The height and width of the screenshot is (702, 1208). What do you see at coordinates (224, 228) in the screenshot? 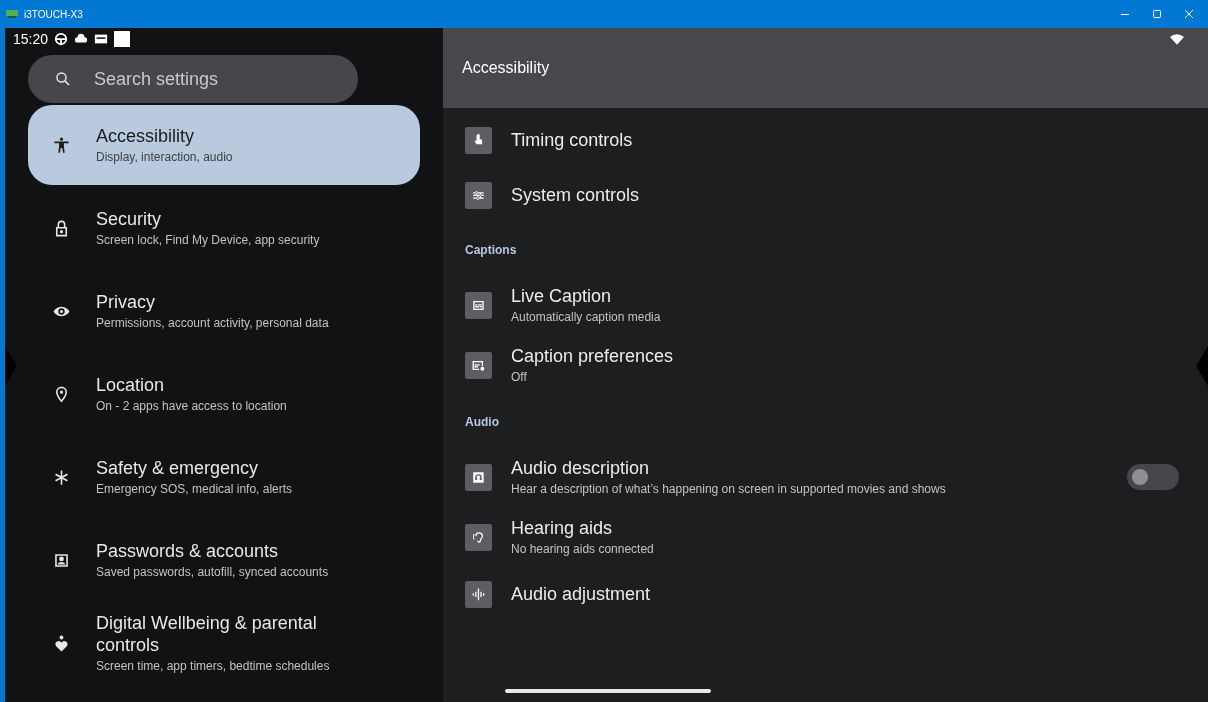
I see `sidebar-item: Security Screen lock, Find My Device, app security` at bounding box center [224, 228].